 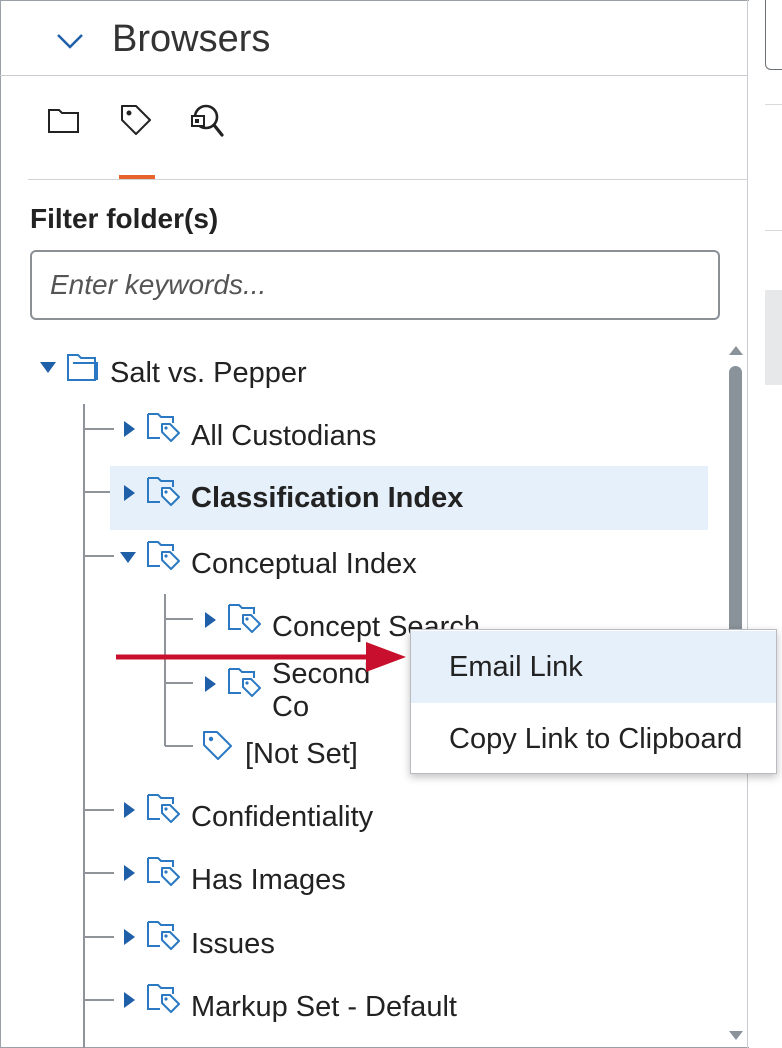 I want to click on saved-search-icon, so click(x=208, y=120).